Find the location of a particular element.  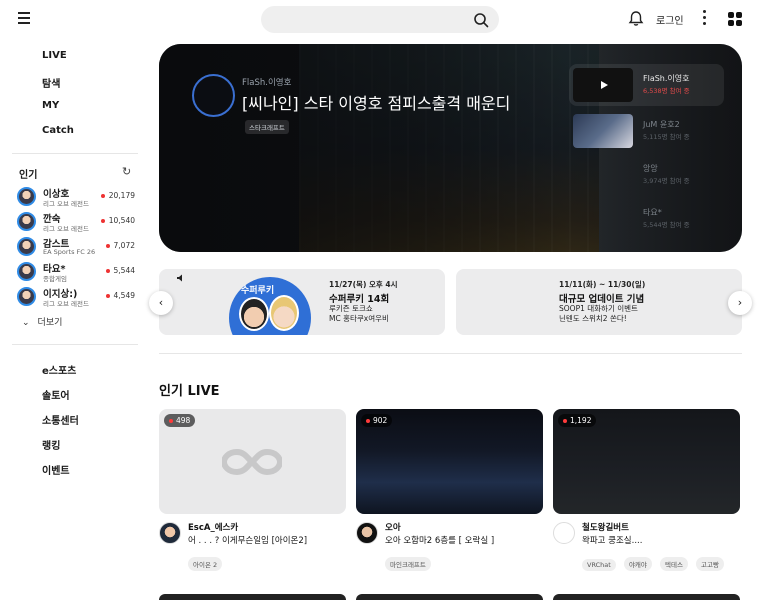

streamer-item: 감스트 EA Sports FC 26 7,072 is located at coordinates (76, 247).